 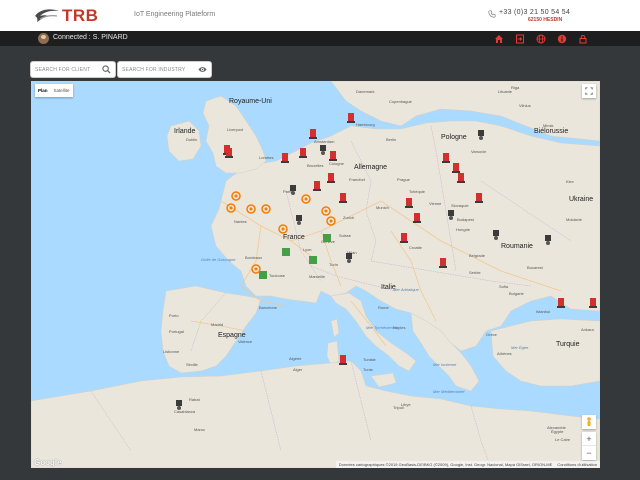 I want to click on lock-icon, so click(x=582, y=38).